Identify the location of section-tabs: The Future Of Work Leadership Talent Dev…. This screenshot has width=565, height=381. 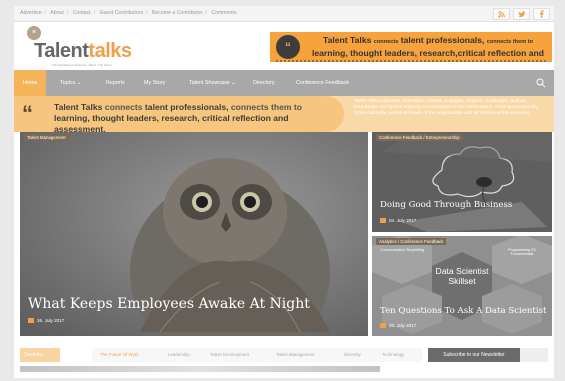
(257, 355).